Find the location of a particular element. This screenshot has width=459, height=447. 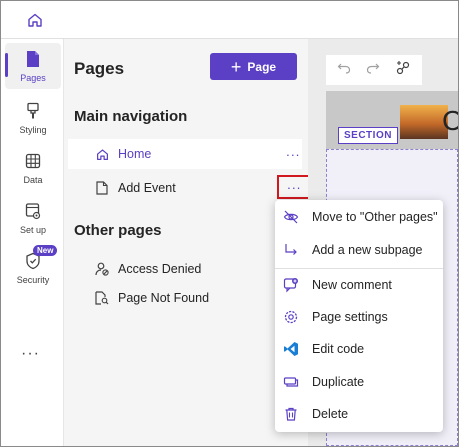

rail-label: Set up is located at coordinates (33, 230).